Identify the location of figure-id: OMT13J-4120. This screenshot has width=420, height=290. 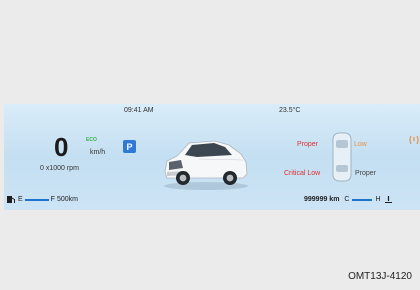
(380, 276).